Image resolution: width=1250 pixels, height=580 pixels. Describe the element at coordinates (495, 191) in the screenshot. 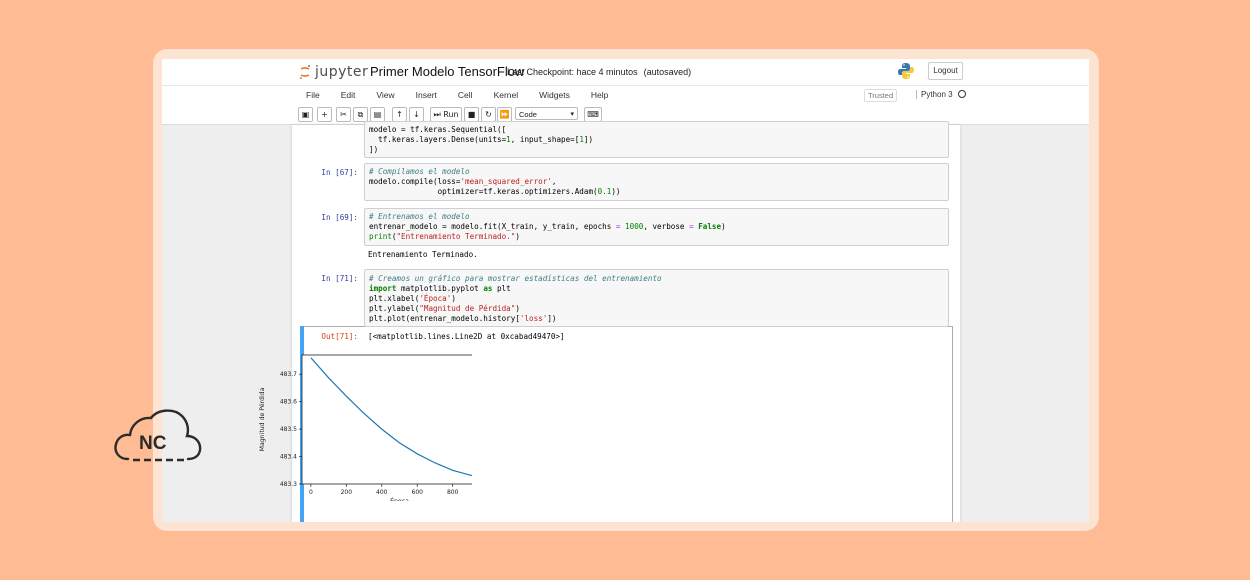

I see `code-line: optimizer=tf.keras.optimizers.Adam(0.1))` at that location.